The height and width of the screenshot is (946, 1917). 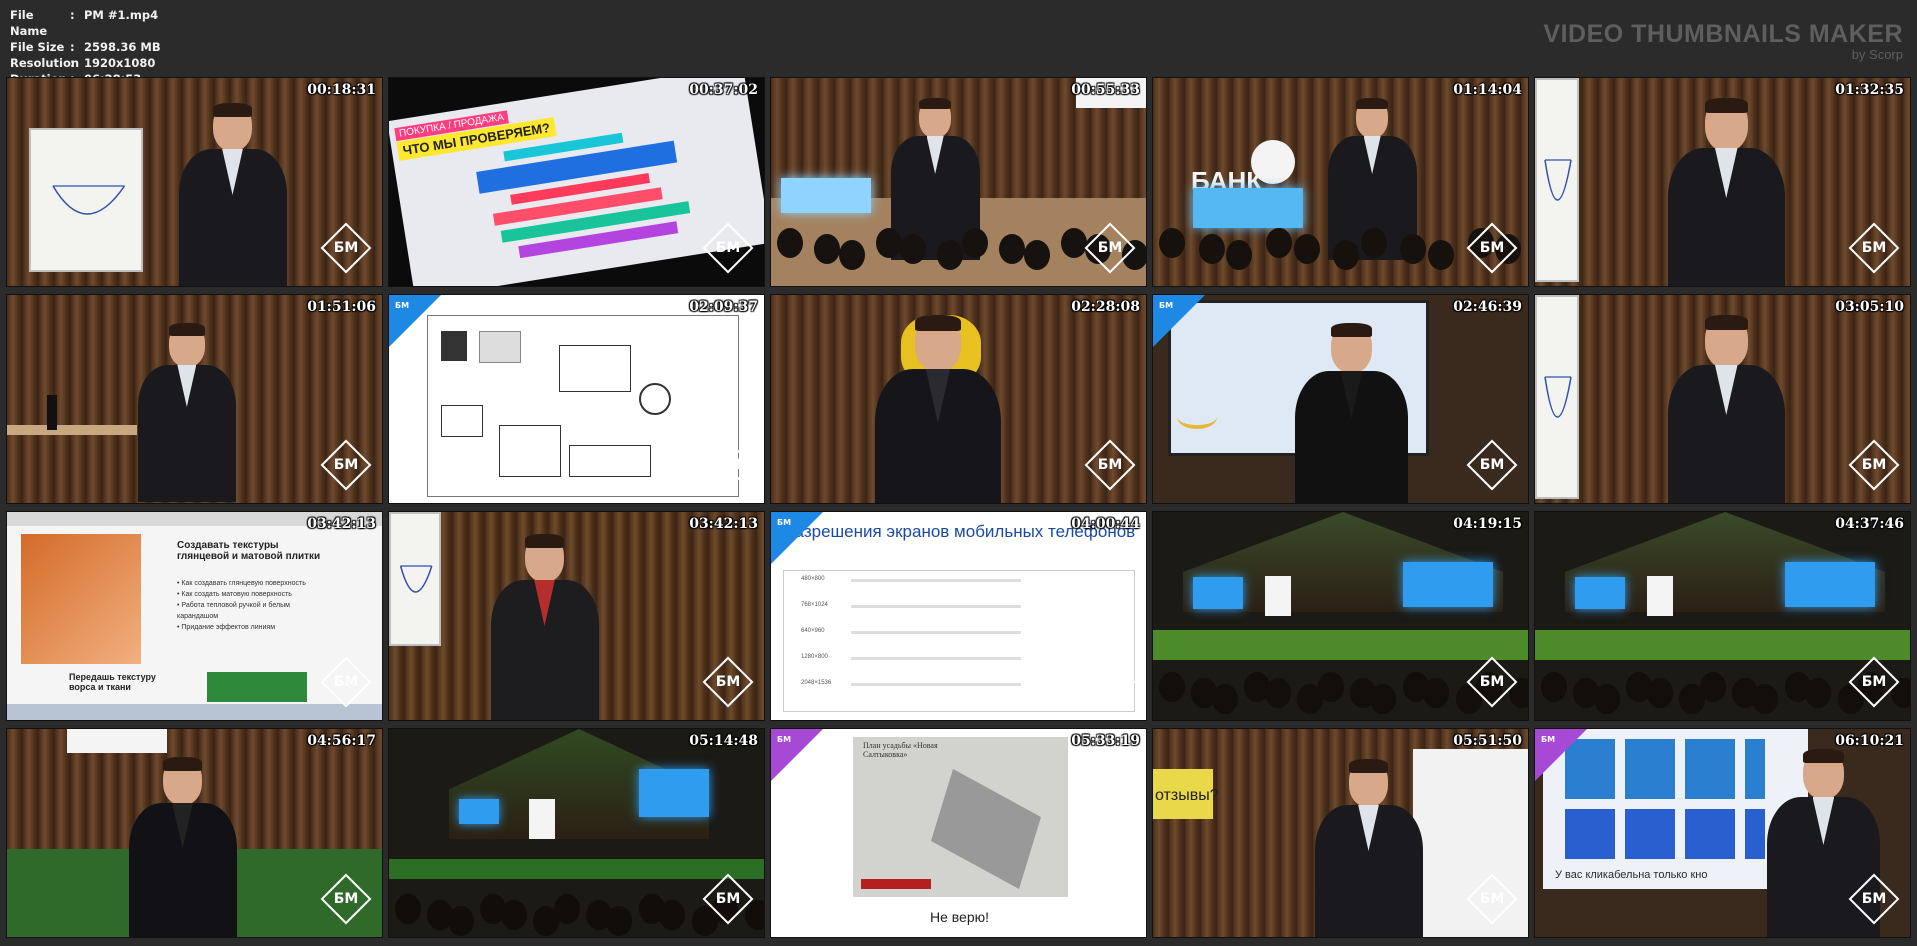 I want to click on thumbnail-timestamp: 04:19:15, so click(x=1487, y=524).